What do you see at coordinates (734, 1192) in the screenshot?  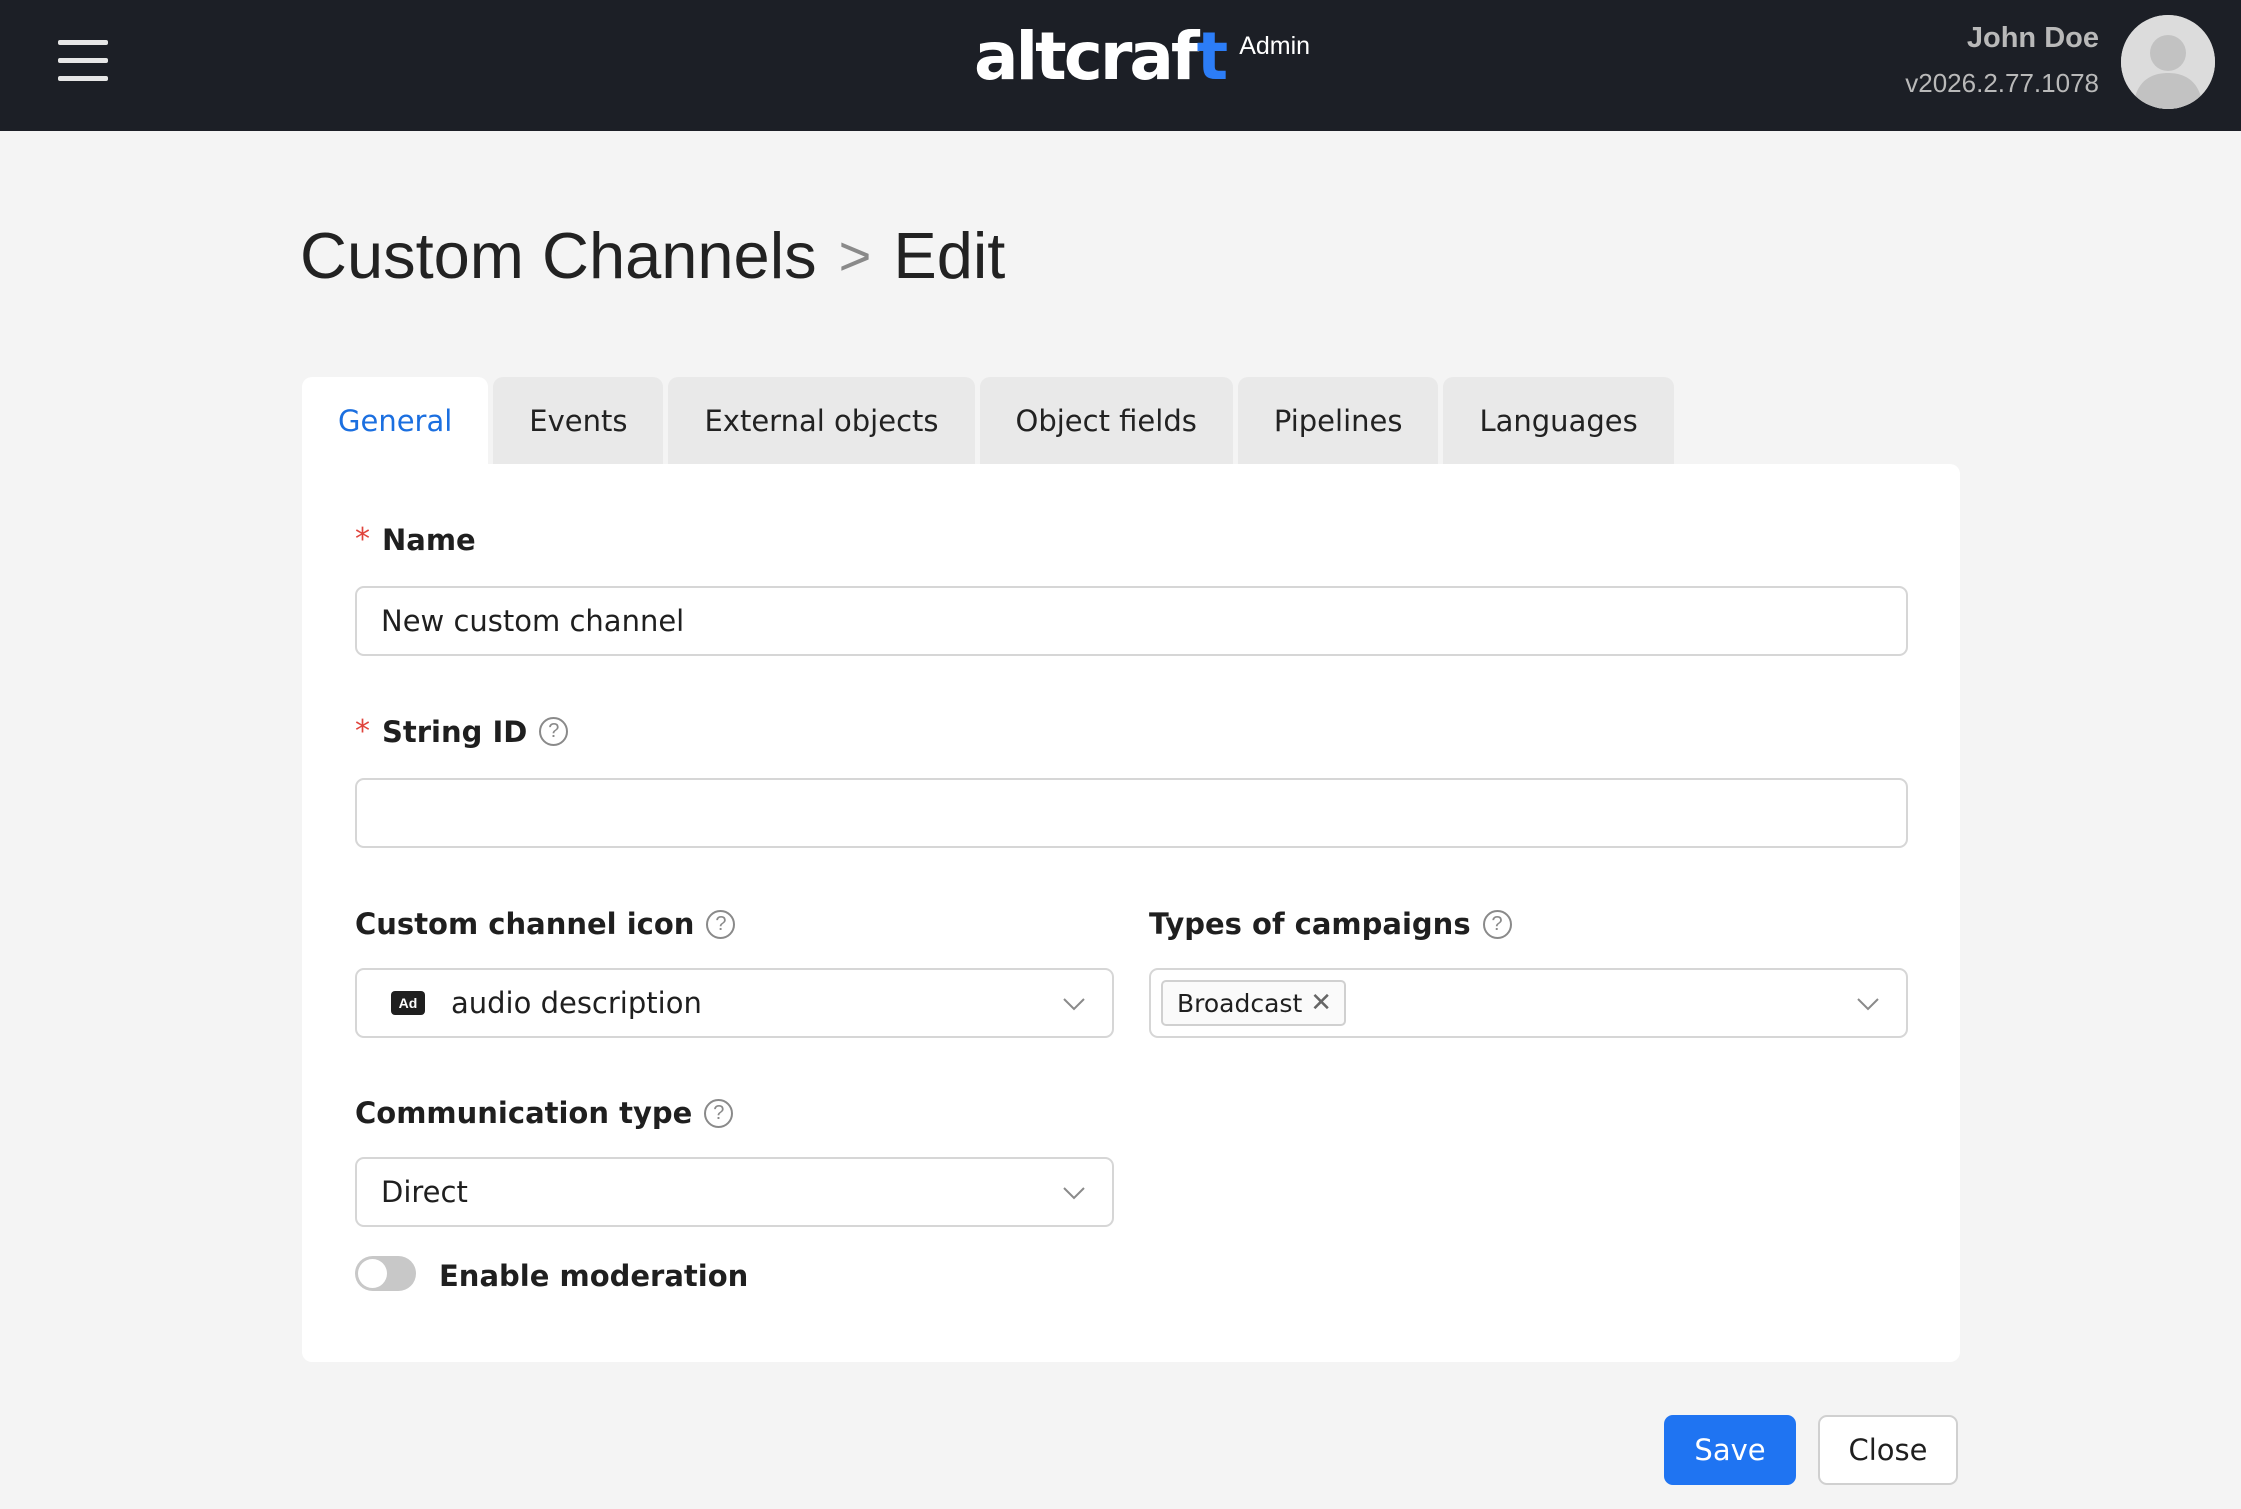 I see `communication-type-select: Direct` at bounding box center [734, 1192].